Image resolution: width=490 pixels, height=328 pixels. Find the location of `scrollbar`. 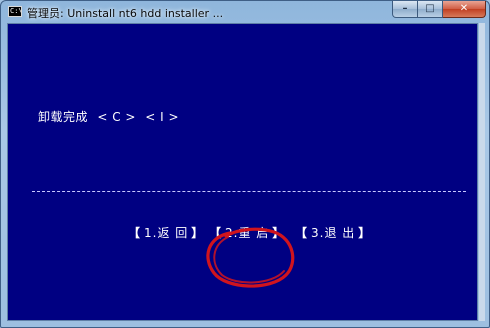

scrollbar is located at coordinates (482, 172).